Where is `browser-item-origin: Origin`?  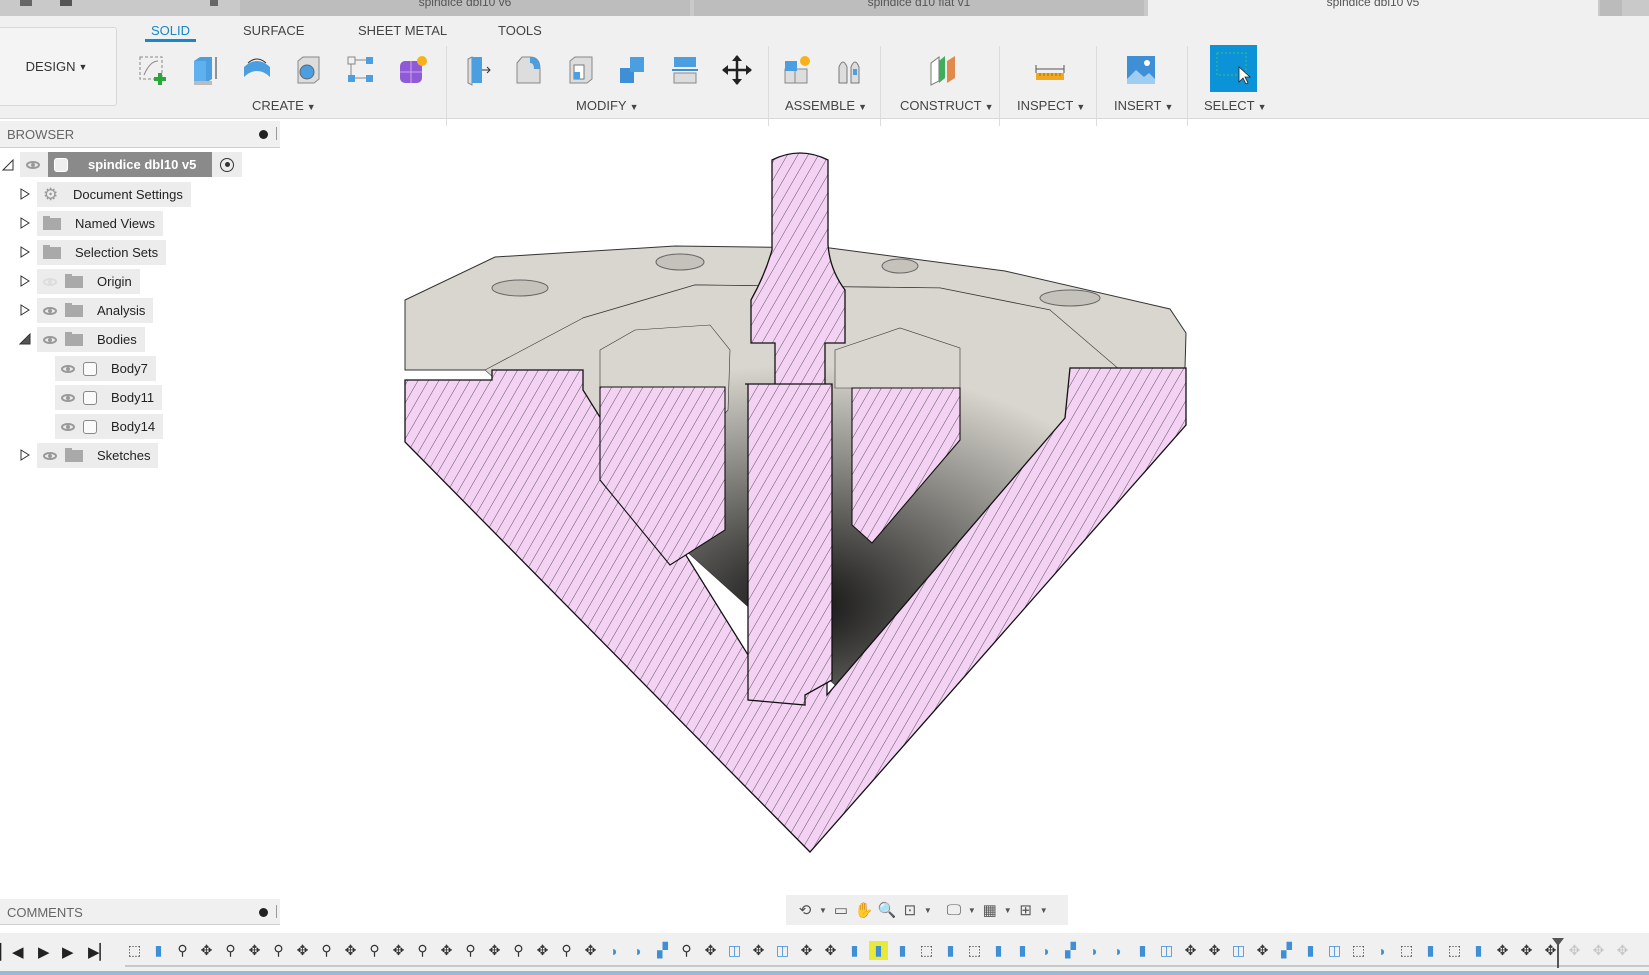 browser-item-origin: Origin is located at coordinates (70, 281).